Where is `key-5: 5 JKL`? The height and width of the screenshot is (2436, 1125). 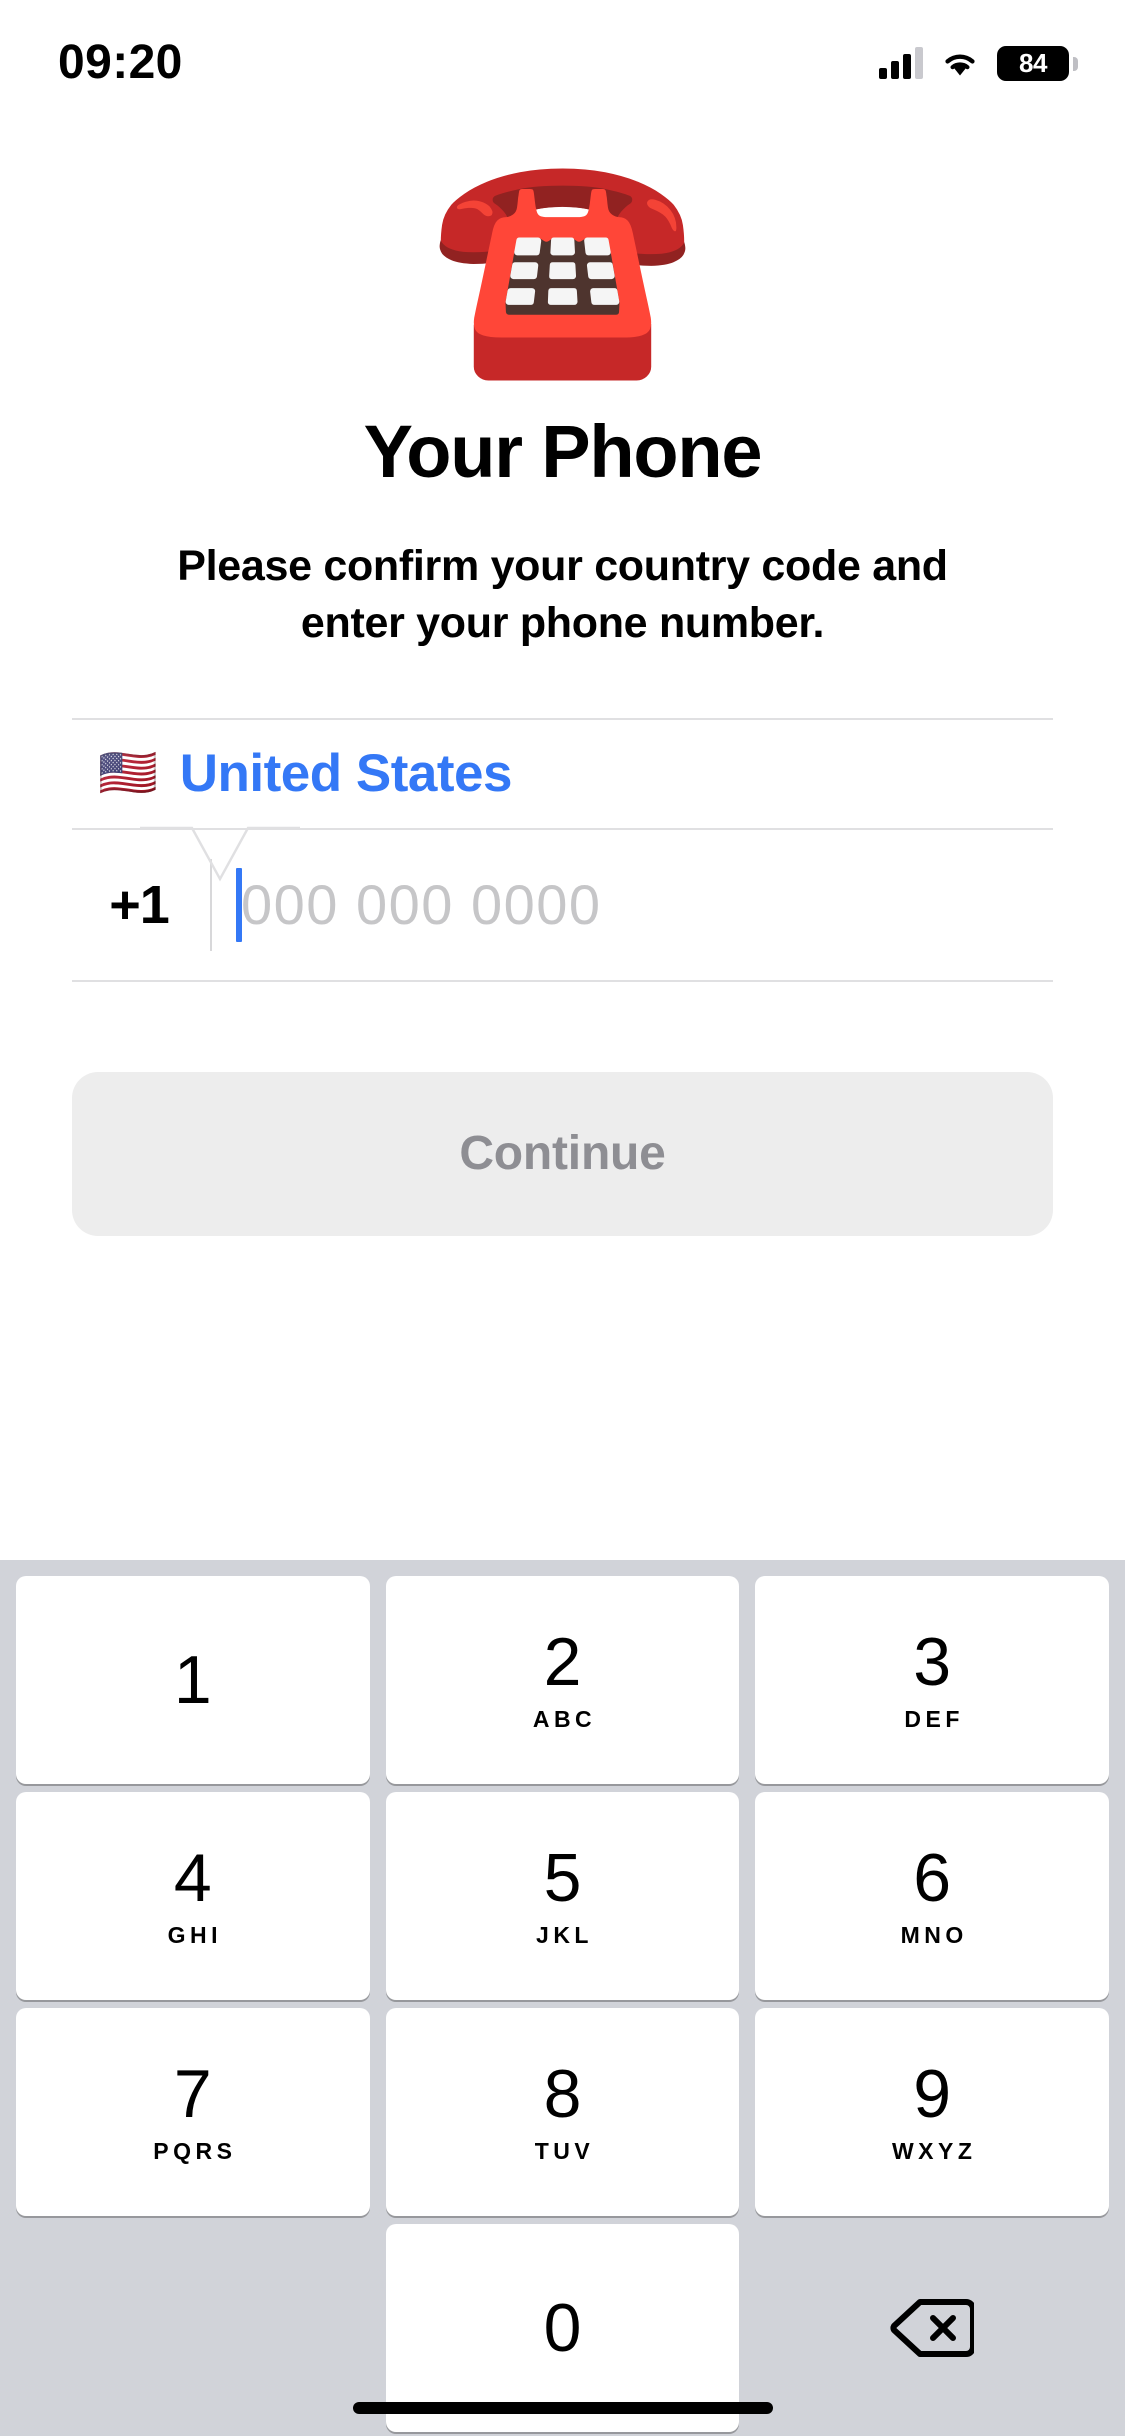 key-5: 5 JKL is located at coordinates (562, 1896).